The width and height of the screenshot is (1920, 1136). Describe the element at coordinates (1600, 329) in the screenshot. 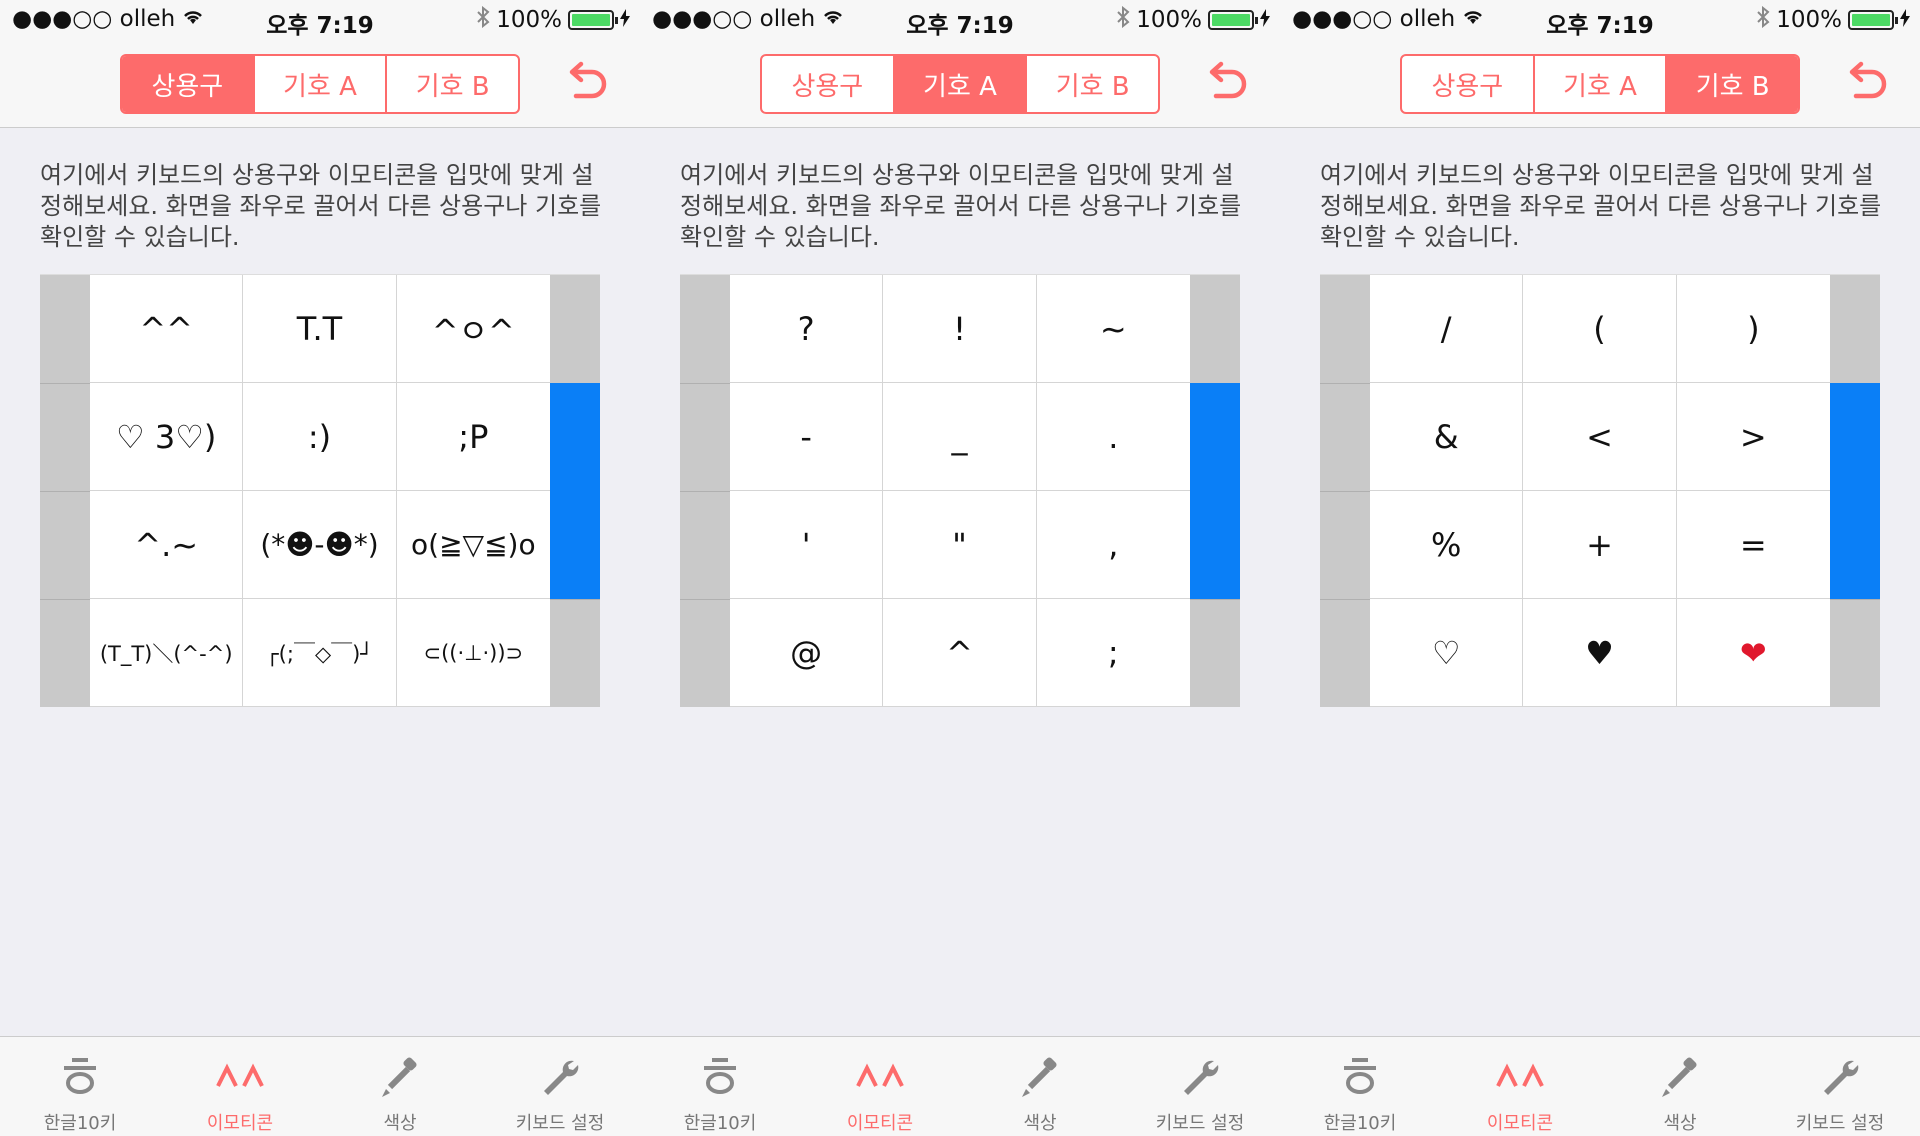

I see `grid-cell: (` at that location.